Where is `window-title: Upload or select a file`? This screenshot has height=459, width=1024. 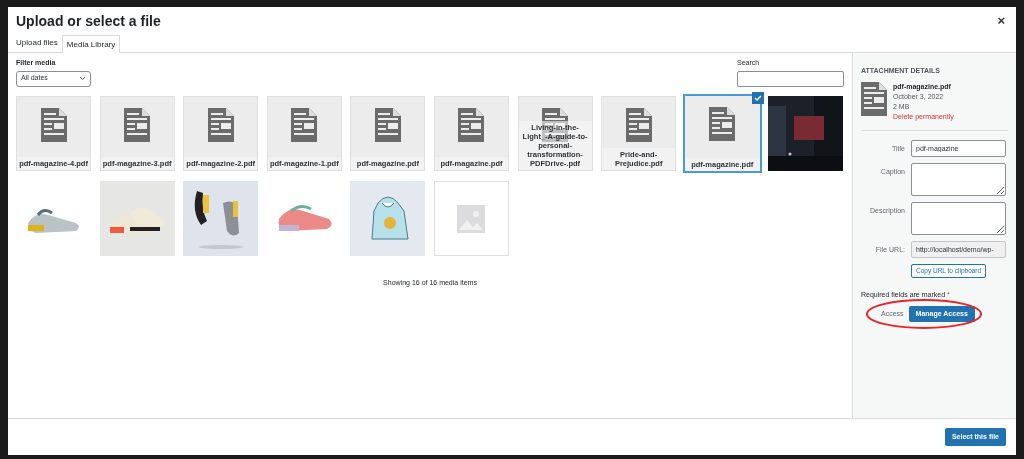 window-title: Upload or select a file is located at coordinates (88, 21).